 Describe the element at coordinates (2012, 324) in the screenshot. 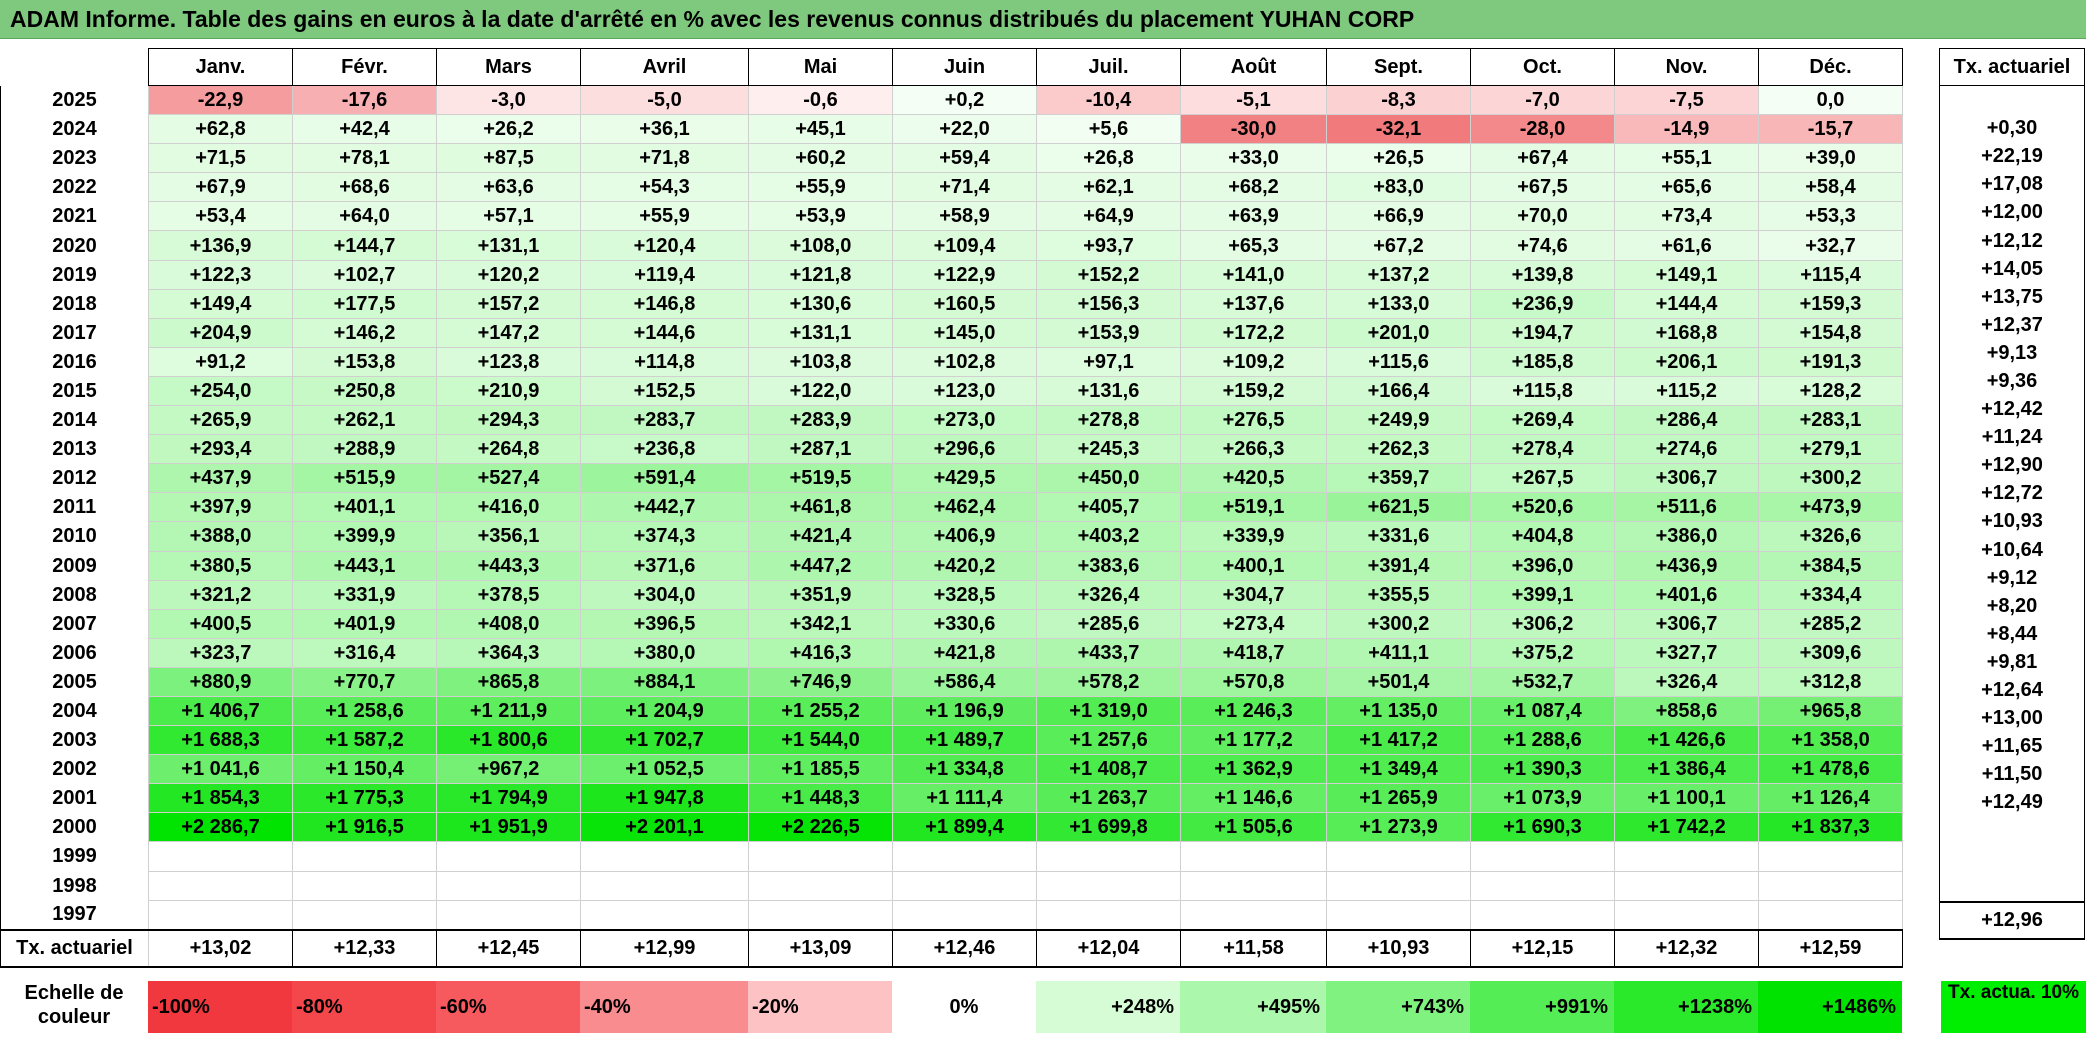

I see `rate-row: +12,37` at that location.